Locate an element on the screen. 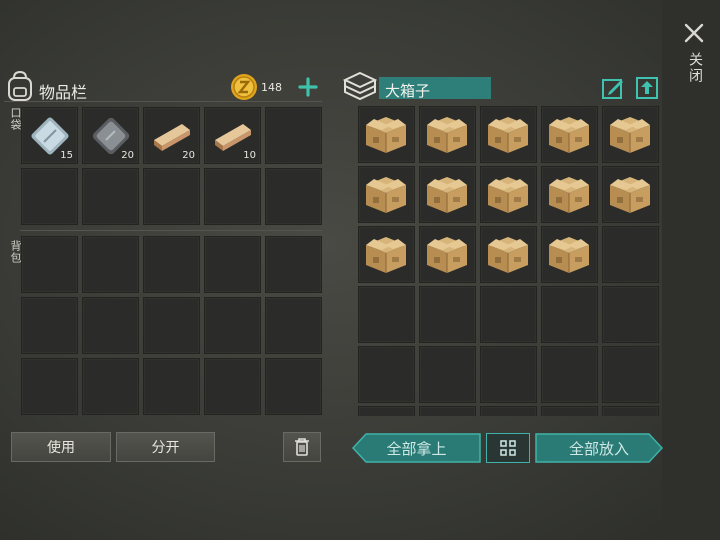  item-count: 10 is located at coordinates (249, 155).